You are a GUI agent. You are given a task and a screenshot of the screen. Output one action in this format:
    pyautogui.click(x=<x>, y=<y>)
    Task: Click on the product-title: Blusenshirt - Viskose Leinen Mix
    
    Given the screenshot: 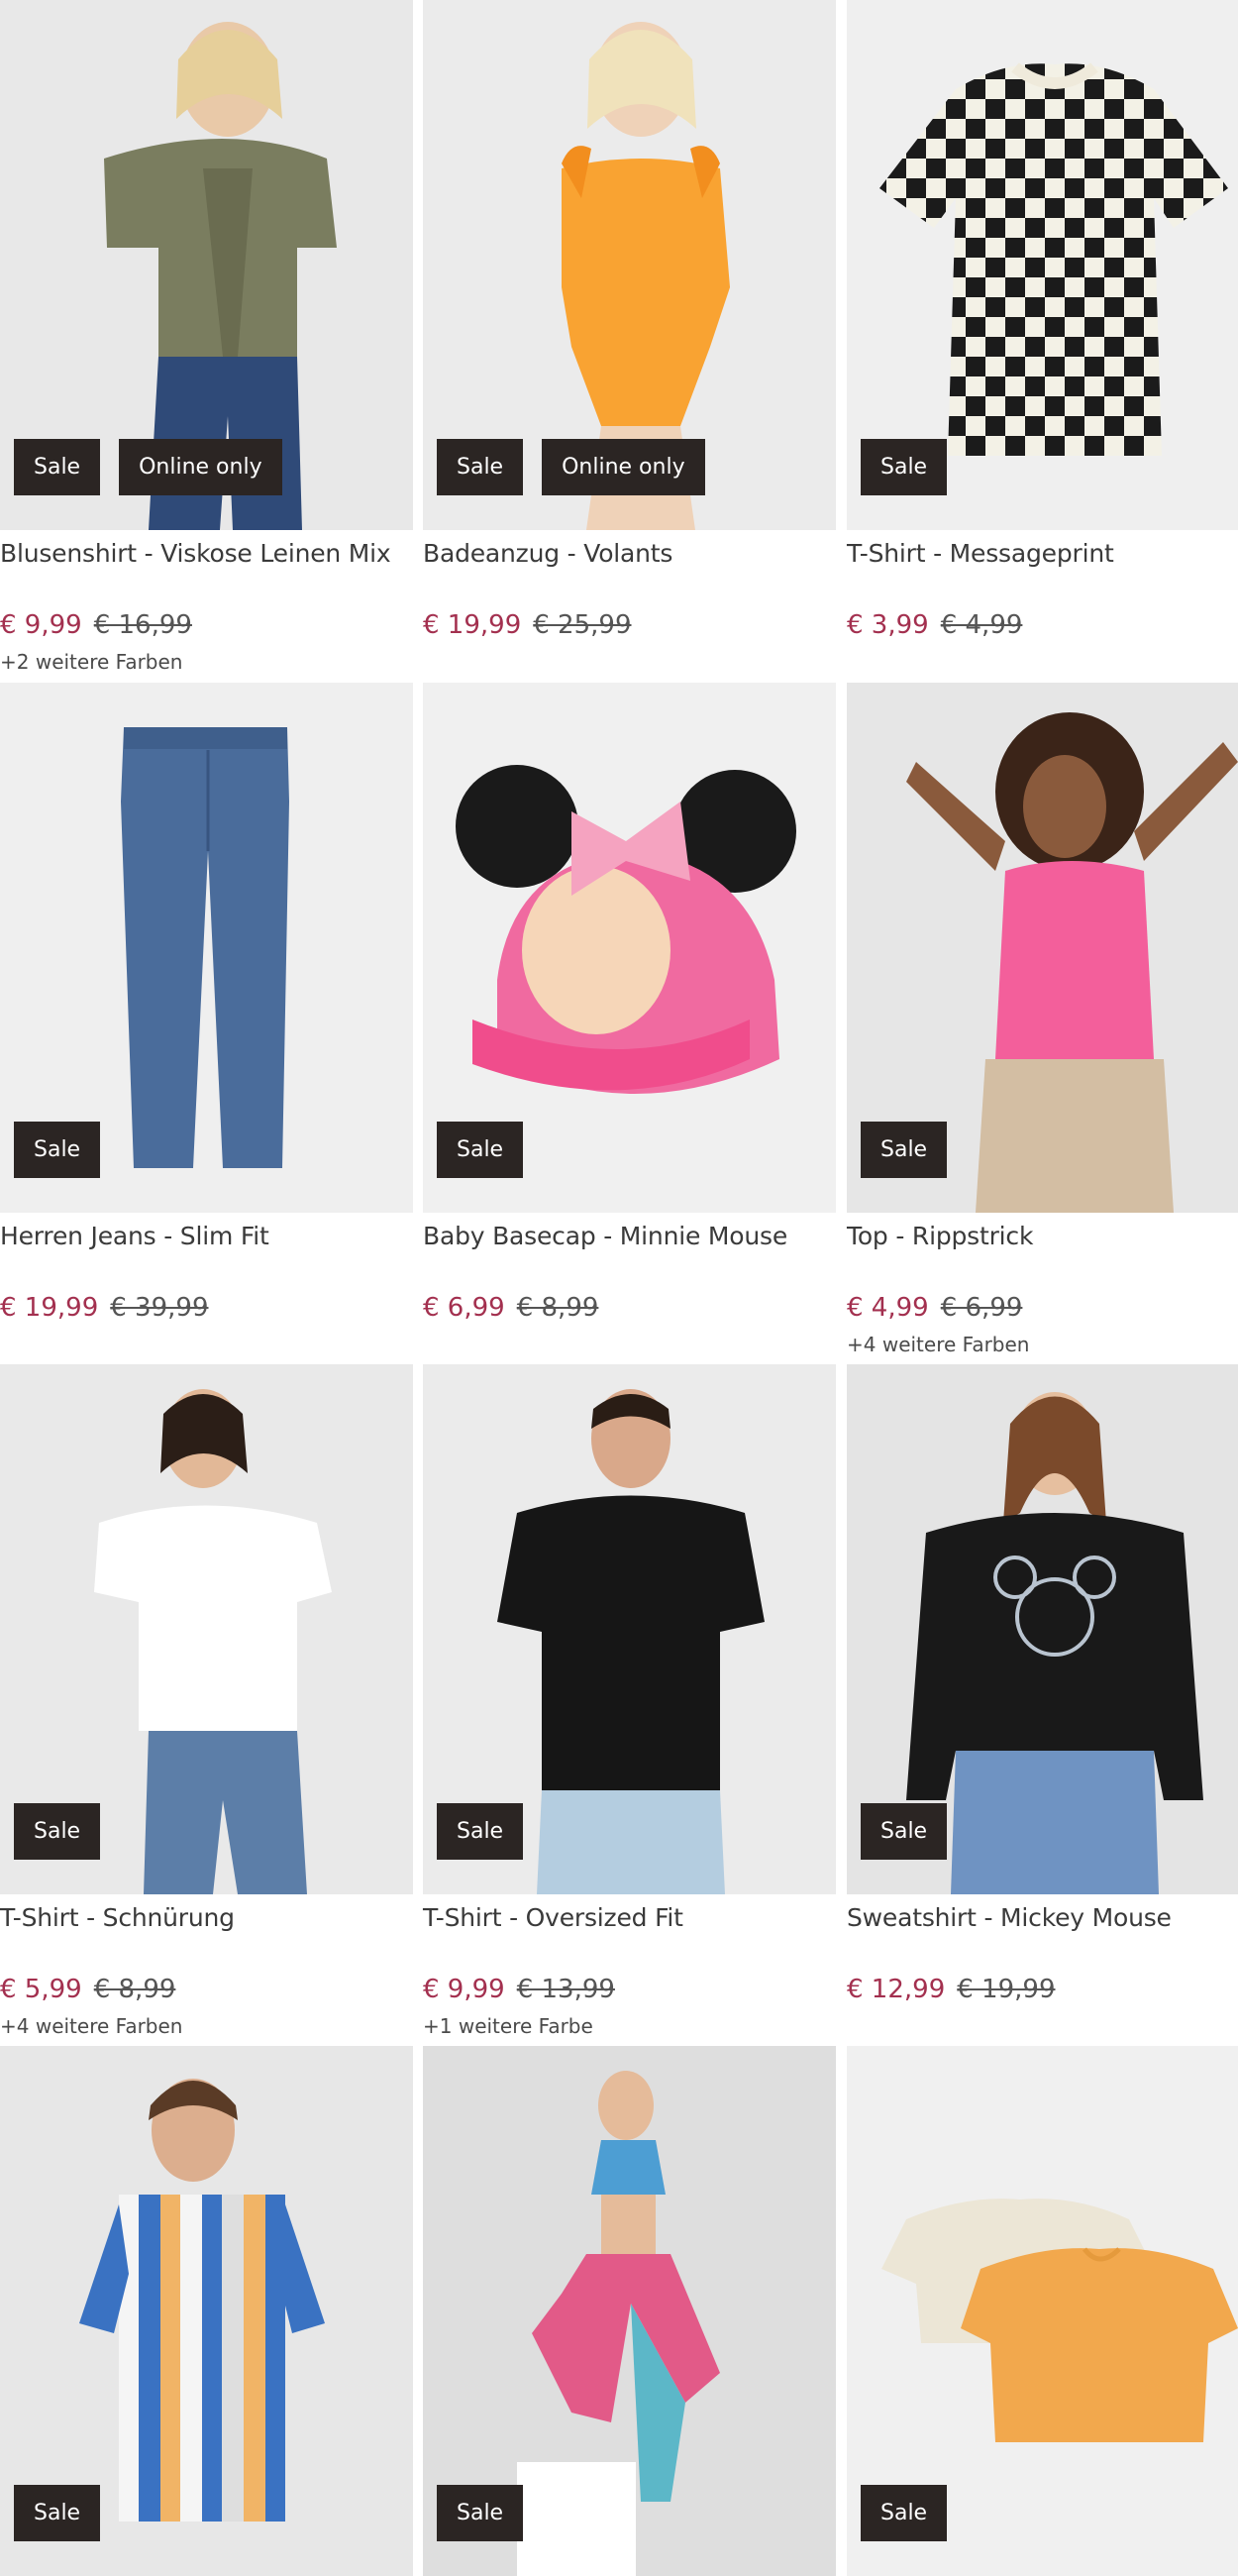 What is the action you would take?
    pyautogui.click(x=195, y=554)
    